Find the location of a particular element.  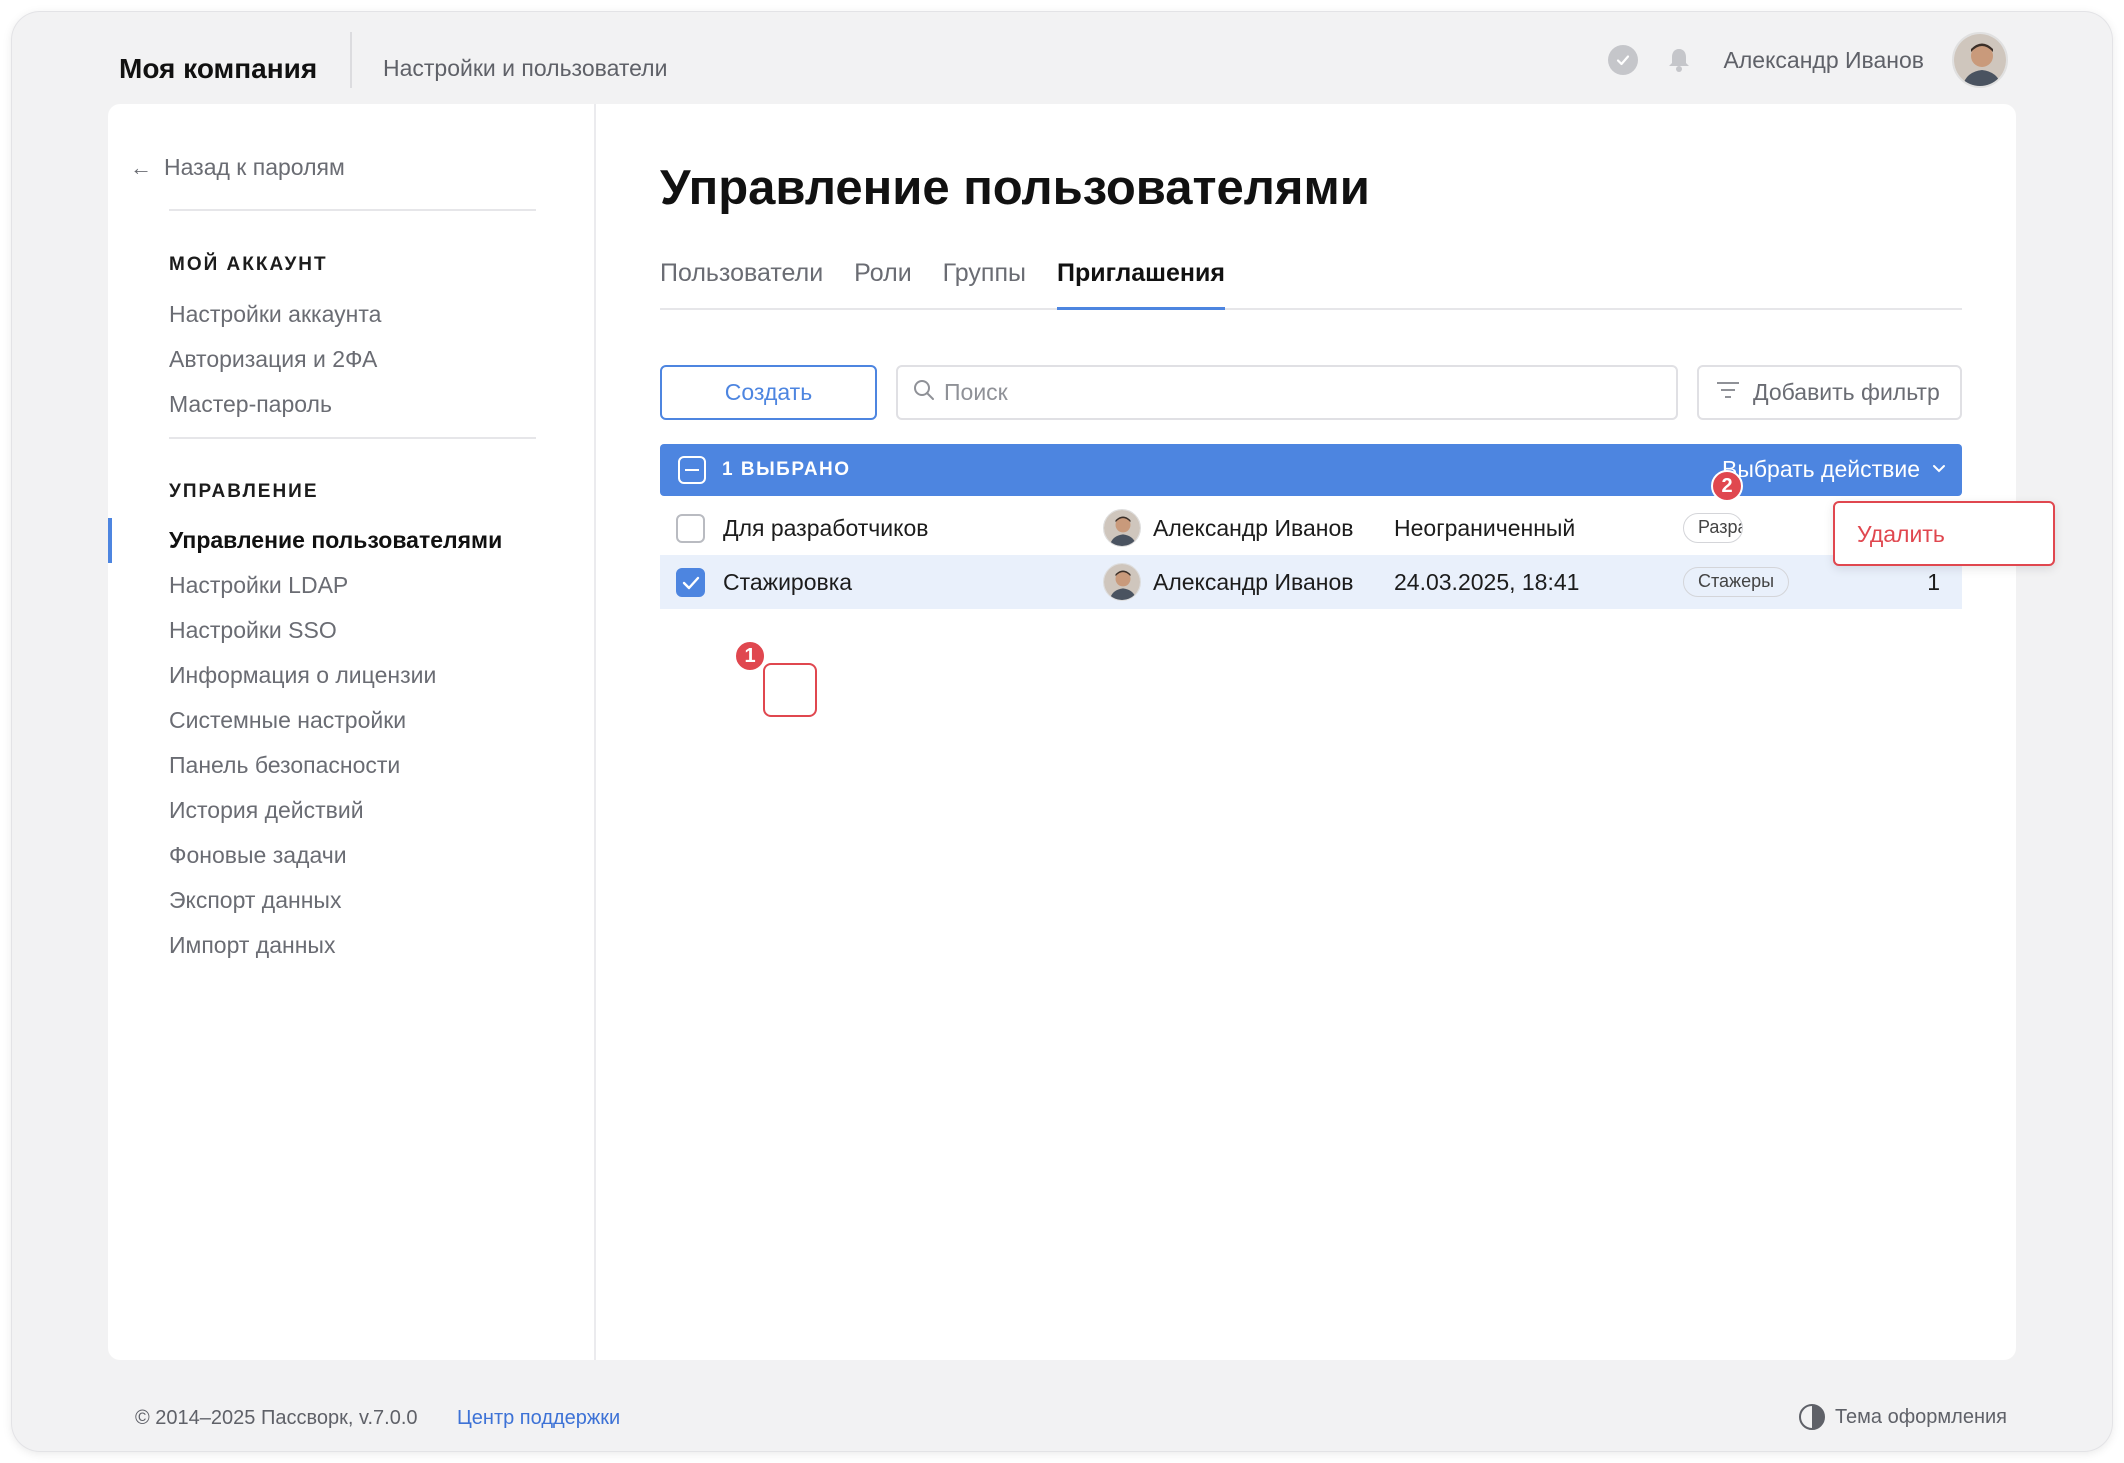

copyright: © 2014–2025 Пассворк, v.7.0.0 is located at coordinates (276, 1418).